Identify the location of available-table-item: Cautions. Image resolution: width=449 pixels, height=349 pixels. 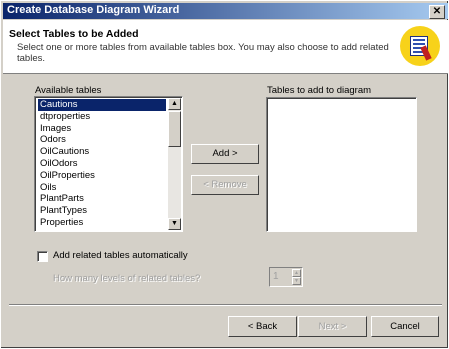
(102, 105).